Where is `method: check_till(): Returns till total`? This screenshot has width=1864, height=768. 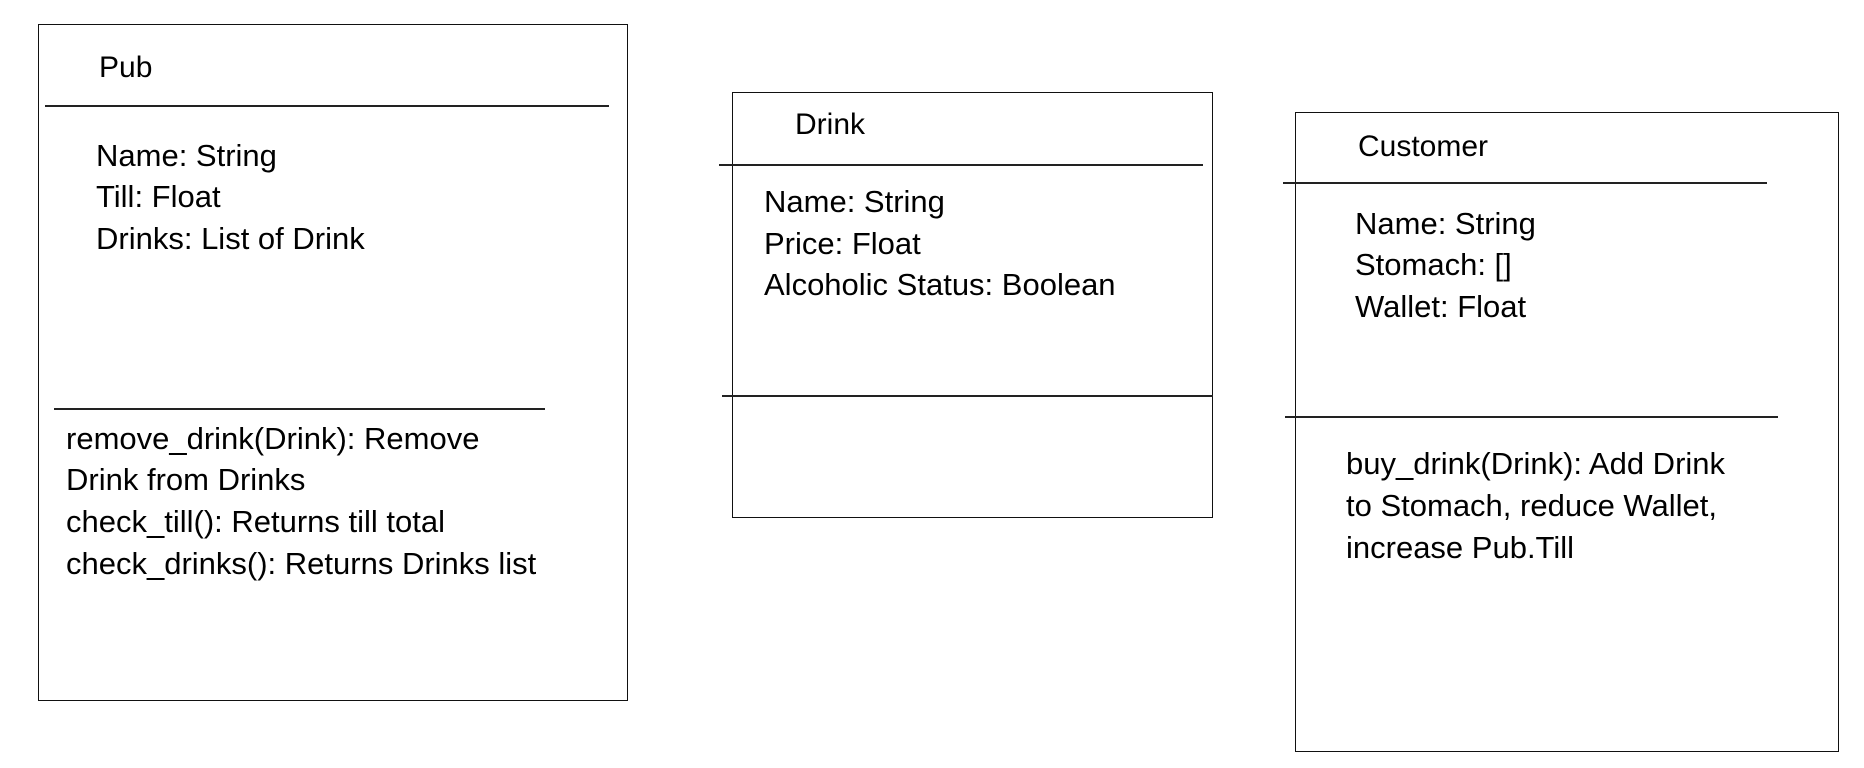 method: check_till(): Returns till total is located at coordinates (256, 521).